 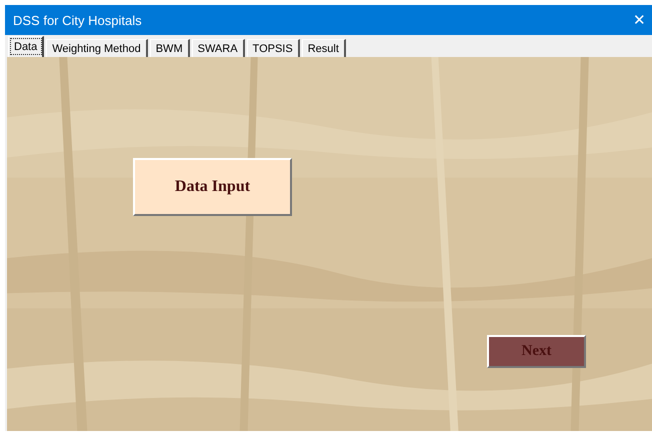 What do you see at coordinates (170, 48) in the screenshot?
I see `tab: BWM` at bounding box center [170, 48].